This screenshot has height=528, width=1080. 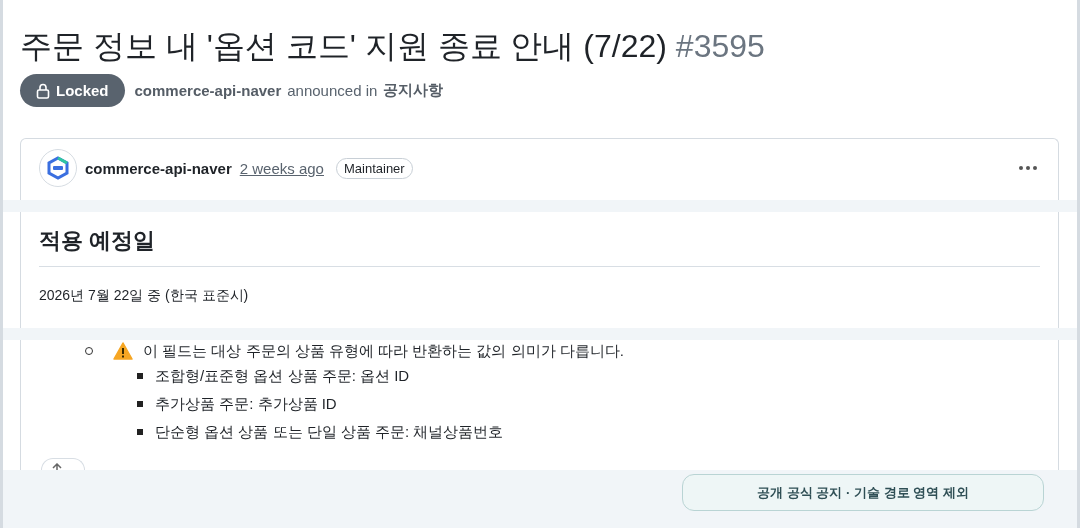 I want to click on category-link: 공지사항, so click(x=413, y=90).